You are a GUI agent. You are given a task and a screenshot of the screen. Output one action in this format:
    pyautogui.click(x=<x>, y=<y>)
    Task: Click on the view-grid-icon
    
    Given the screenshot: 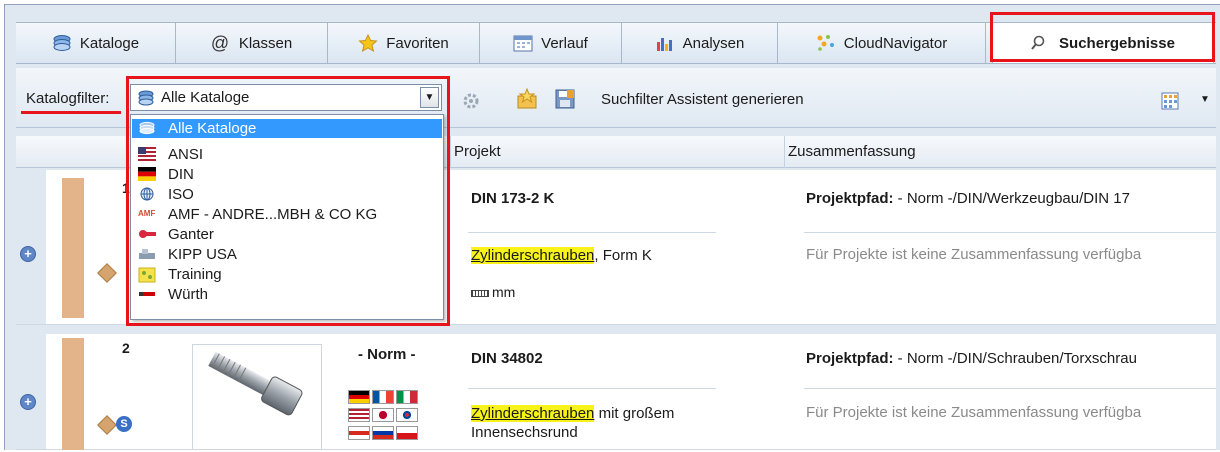 What is the action you would take?
    pyautogui.click(x=1171, y=101)
    